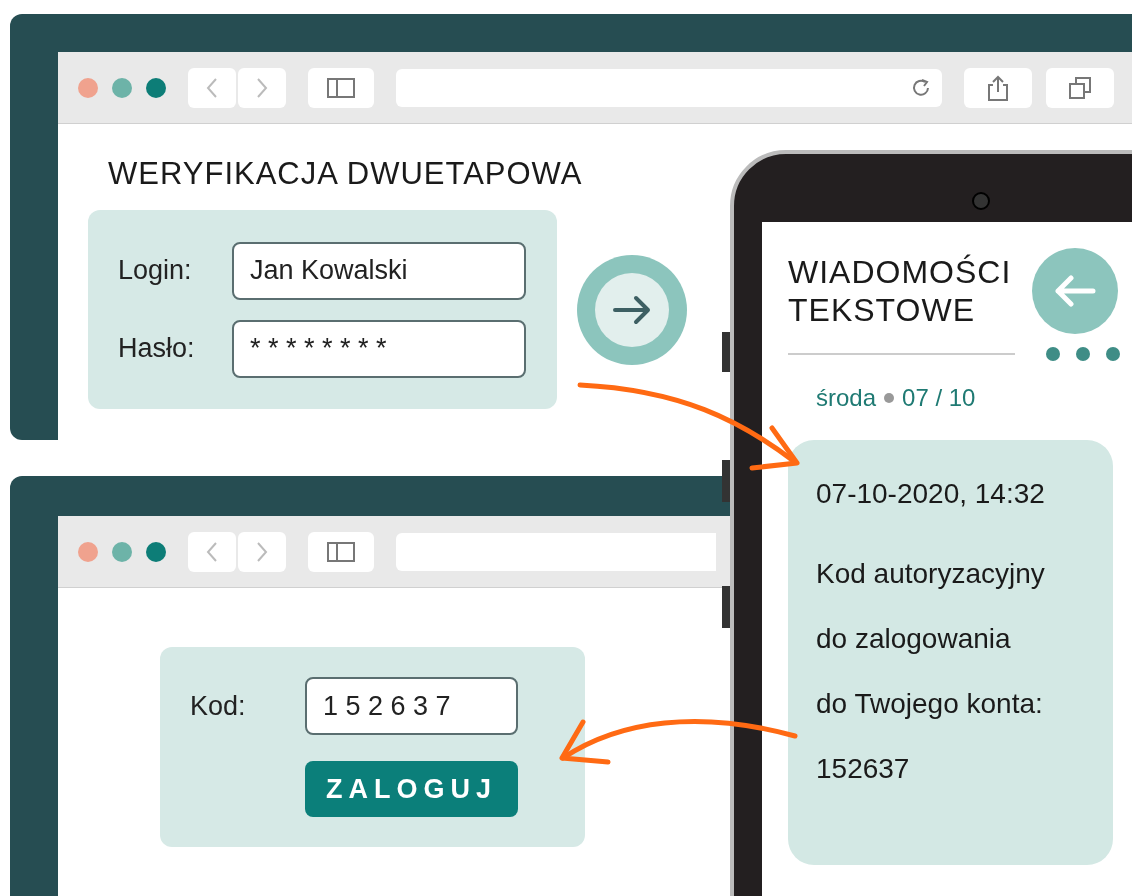 Image resolution: width=1132 pixels, height=896 pixels. I want to click on tabs-icon, so click(1080, 87).